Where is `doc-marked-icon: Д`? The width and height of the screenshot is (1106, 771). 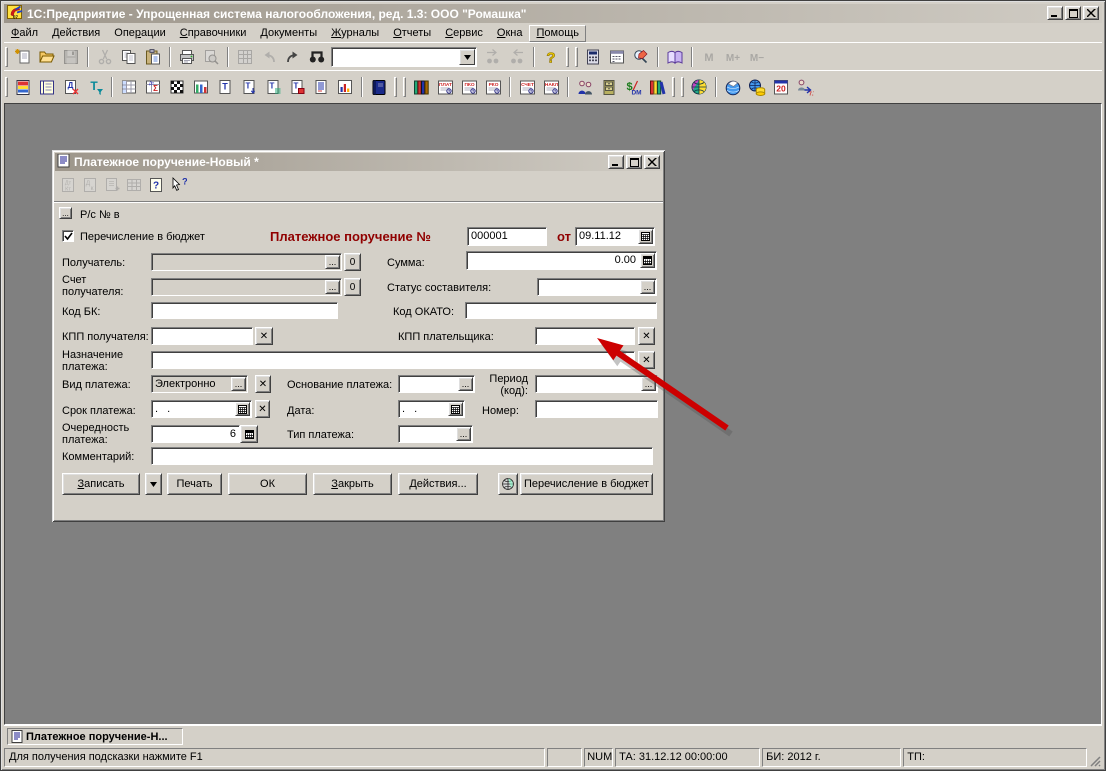
doc-marked-icon: Д is located at coordinates (71, 87).